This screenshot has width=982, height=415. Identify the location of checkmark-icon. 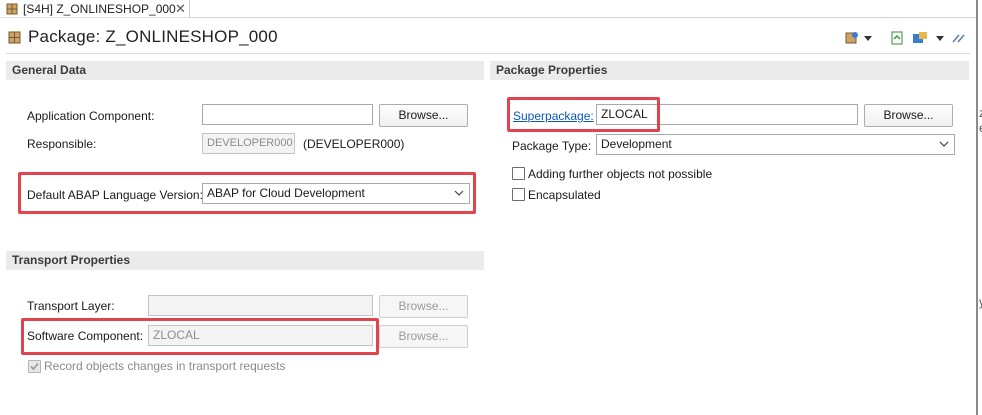
(34, 366).